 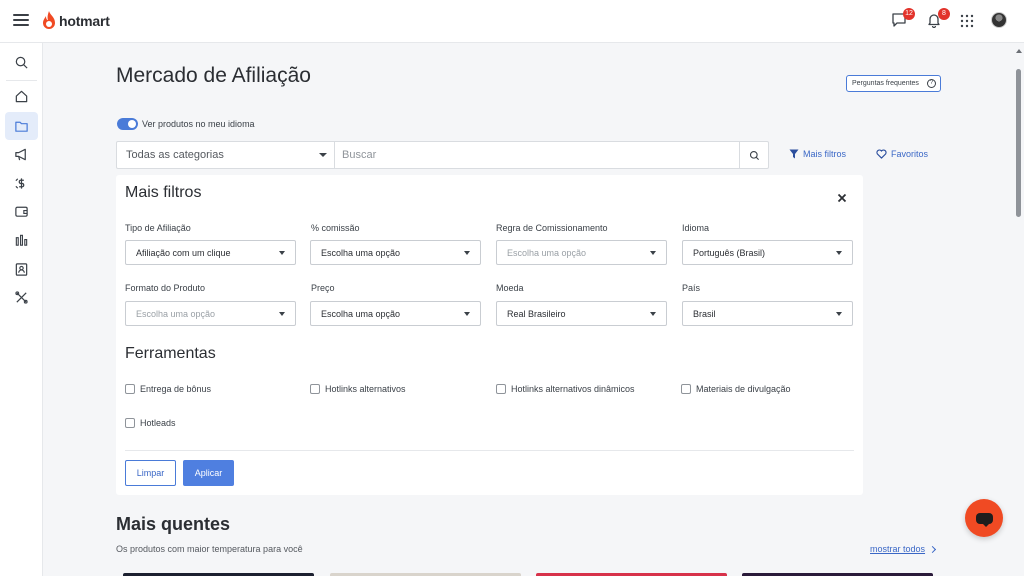 I want to click on hot-section-title: Mais quentes, so click(x=173, y=524).